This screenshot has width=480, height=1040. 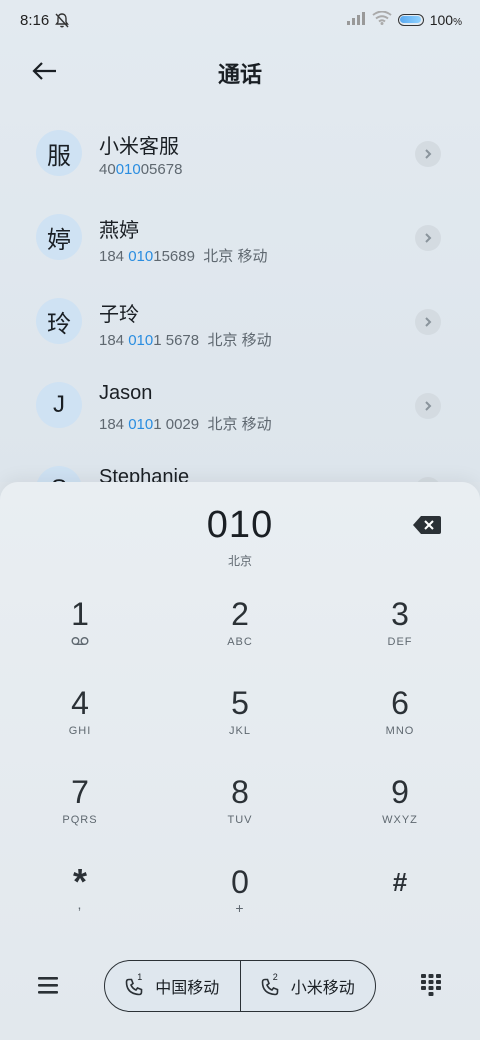 I want to click on key-7: 7 PQRS, so click(x=80, y=814).